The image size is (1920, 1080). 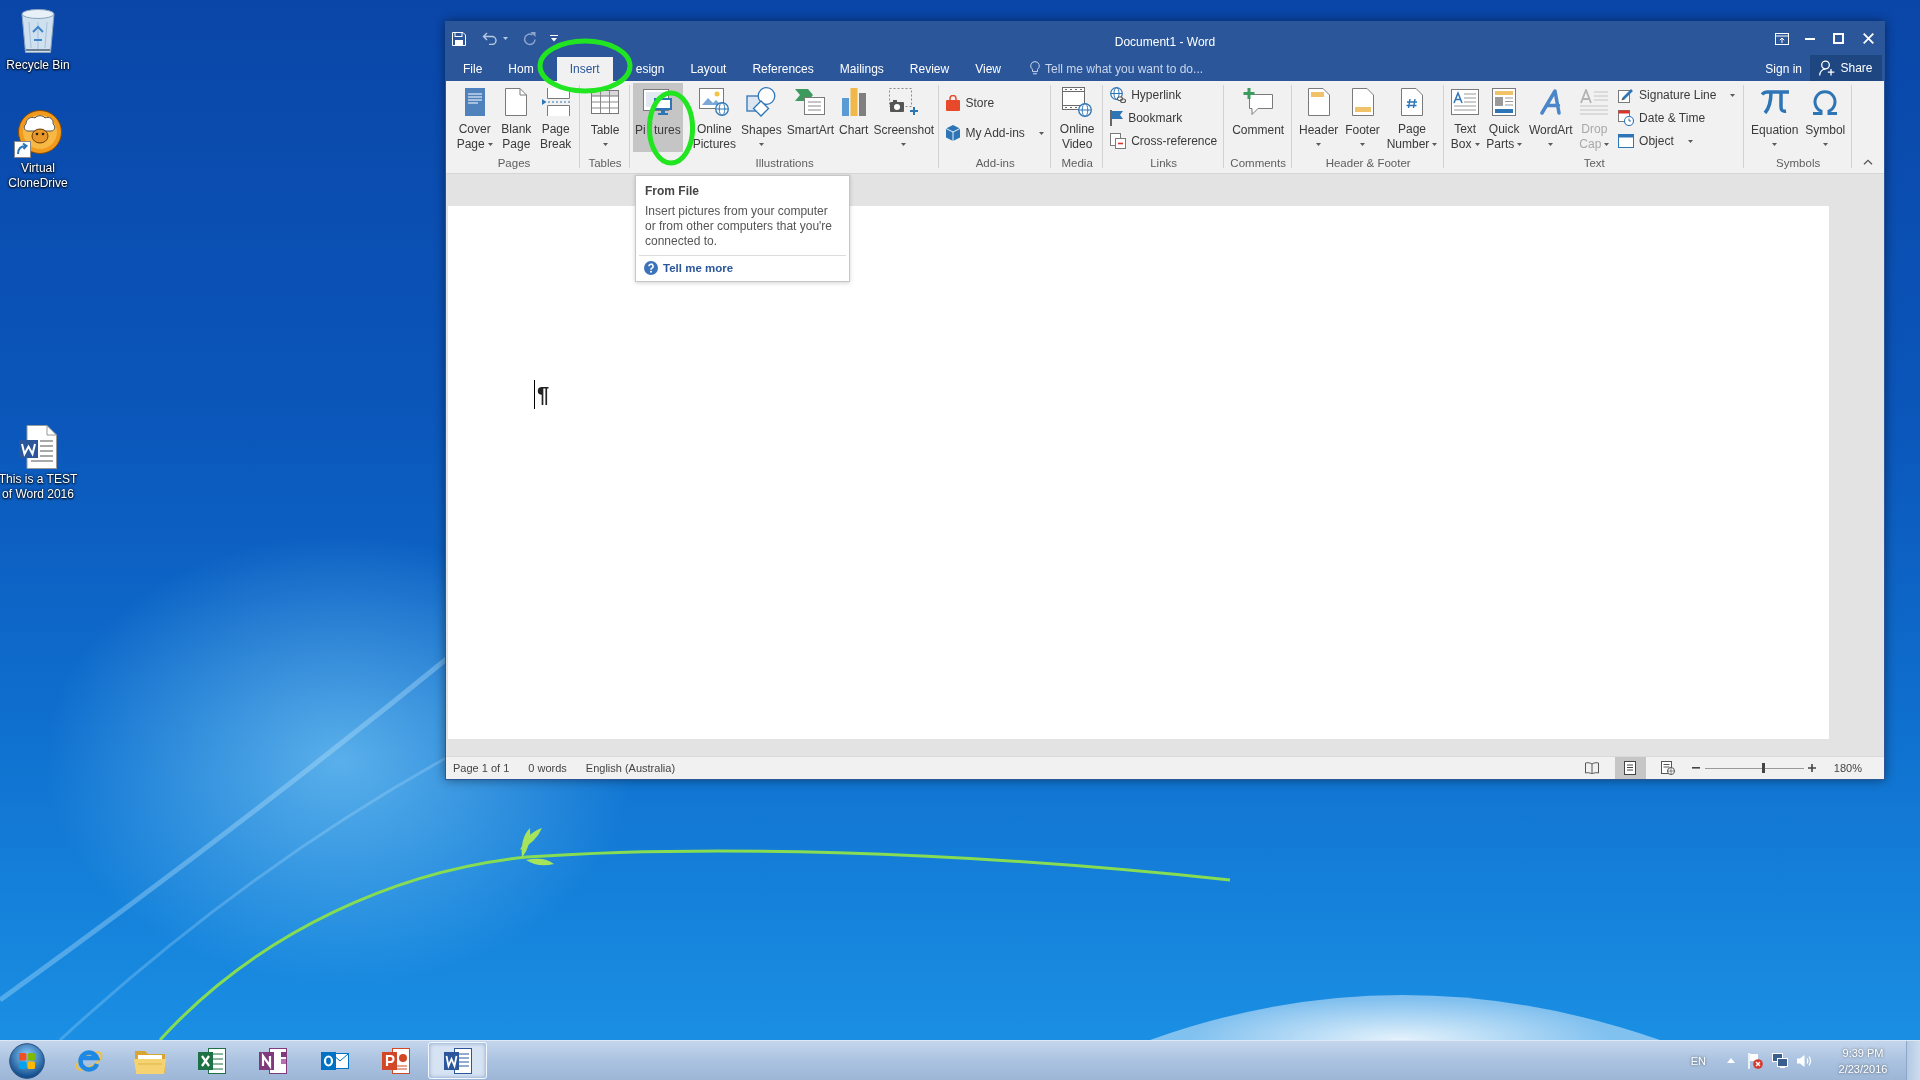 I want to click on share-button: Share, so click(x=1846, y=68).